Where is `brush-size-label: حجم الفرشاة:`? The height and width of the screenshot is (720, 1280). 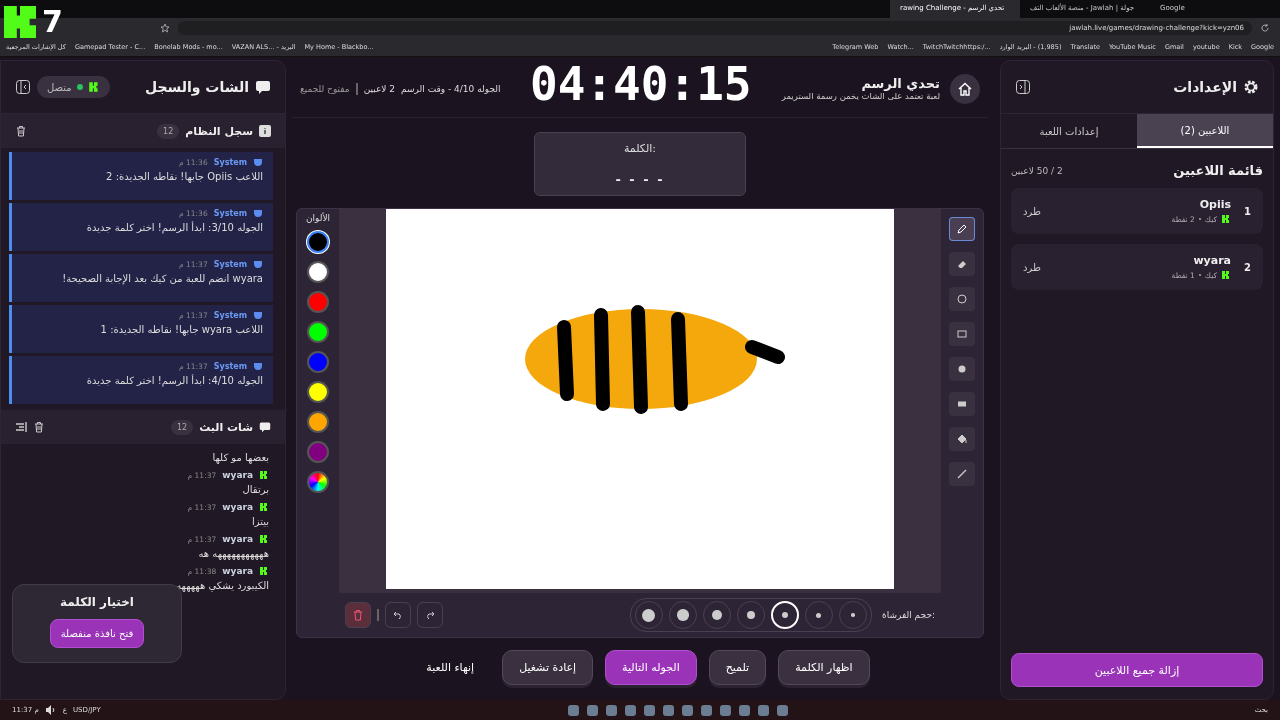
brush-size-label: حجم الفرشاة: is located at coordinates (908, 615).